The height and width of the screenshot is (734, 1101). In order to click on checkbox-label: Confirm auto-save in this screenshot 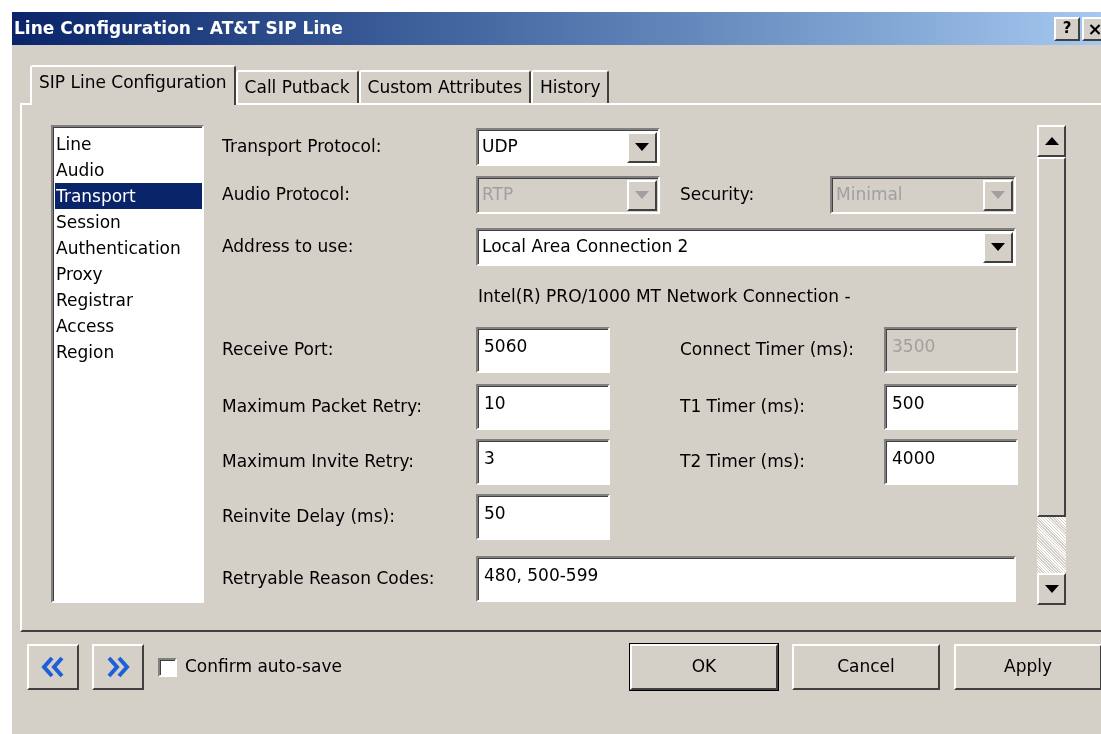, I will do `click(263, 667)`.